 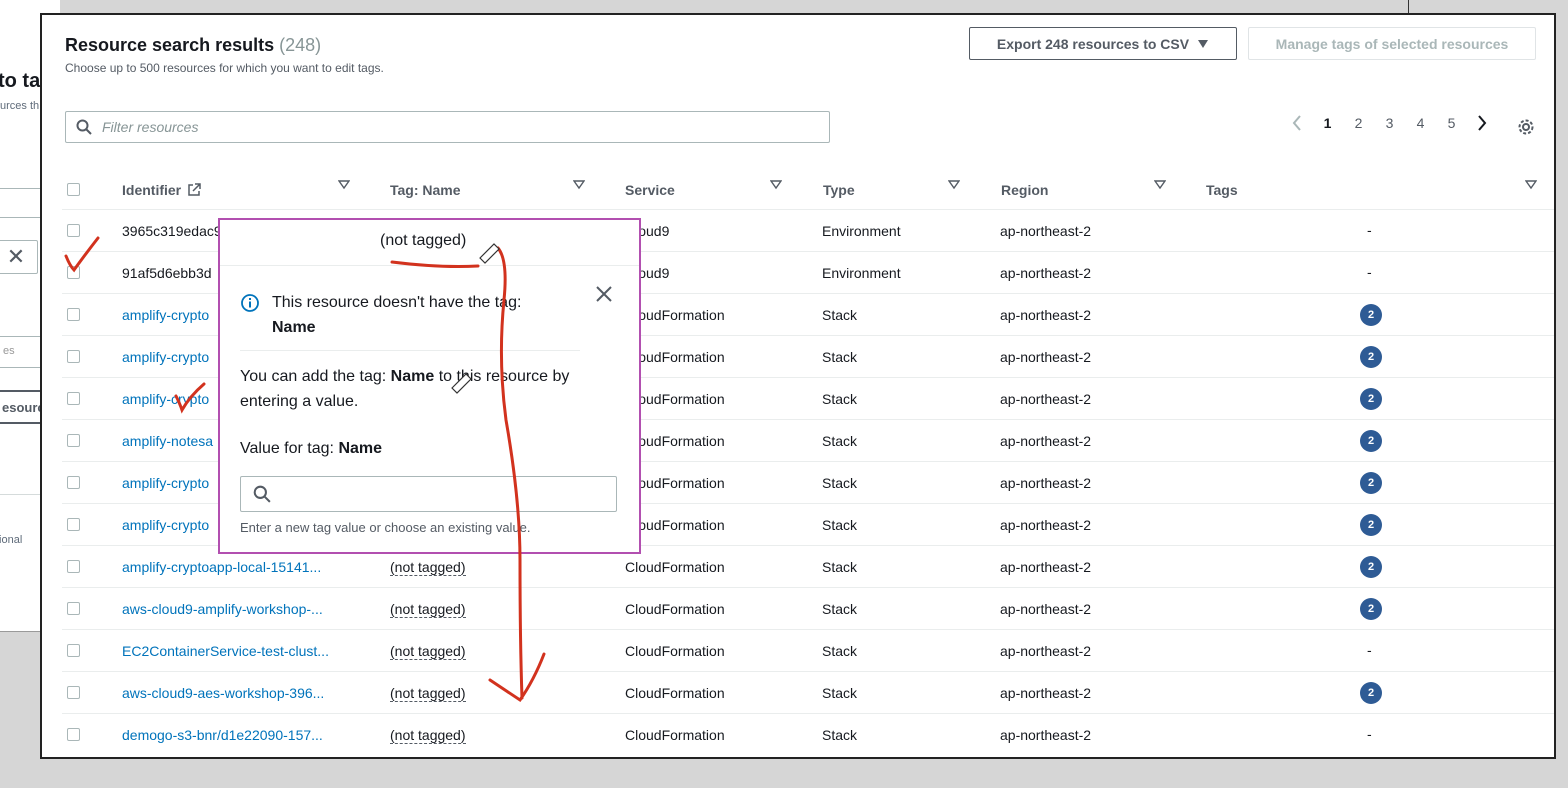 What do you see at coordinates (397, 302) in the screenshot?
I see `popover-message-text: This resource doesn't have the tag:` at bounding box center [397, 302].